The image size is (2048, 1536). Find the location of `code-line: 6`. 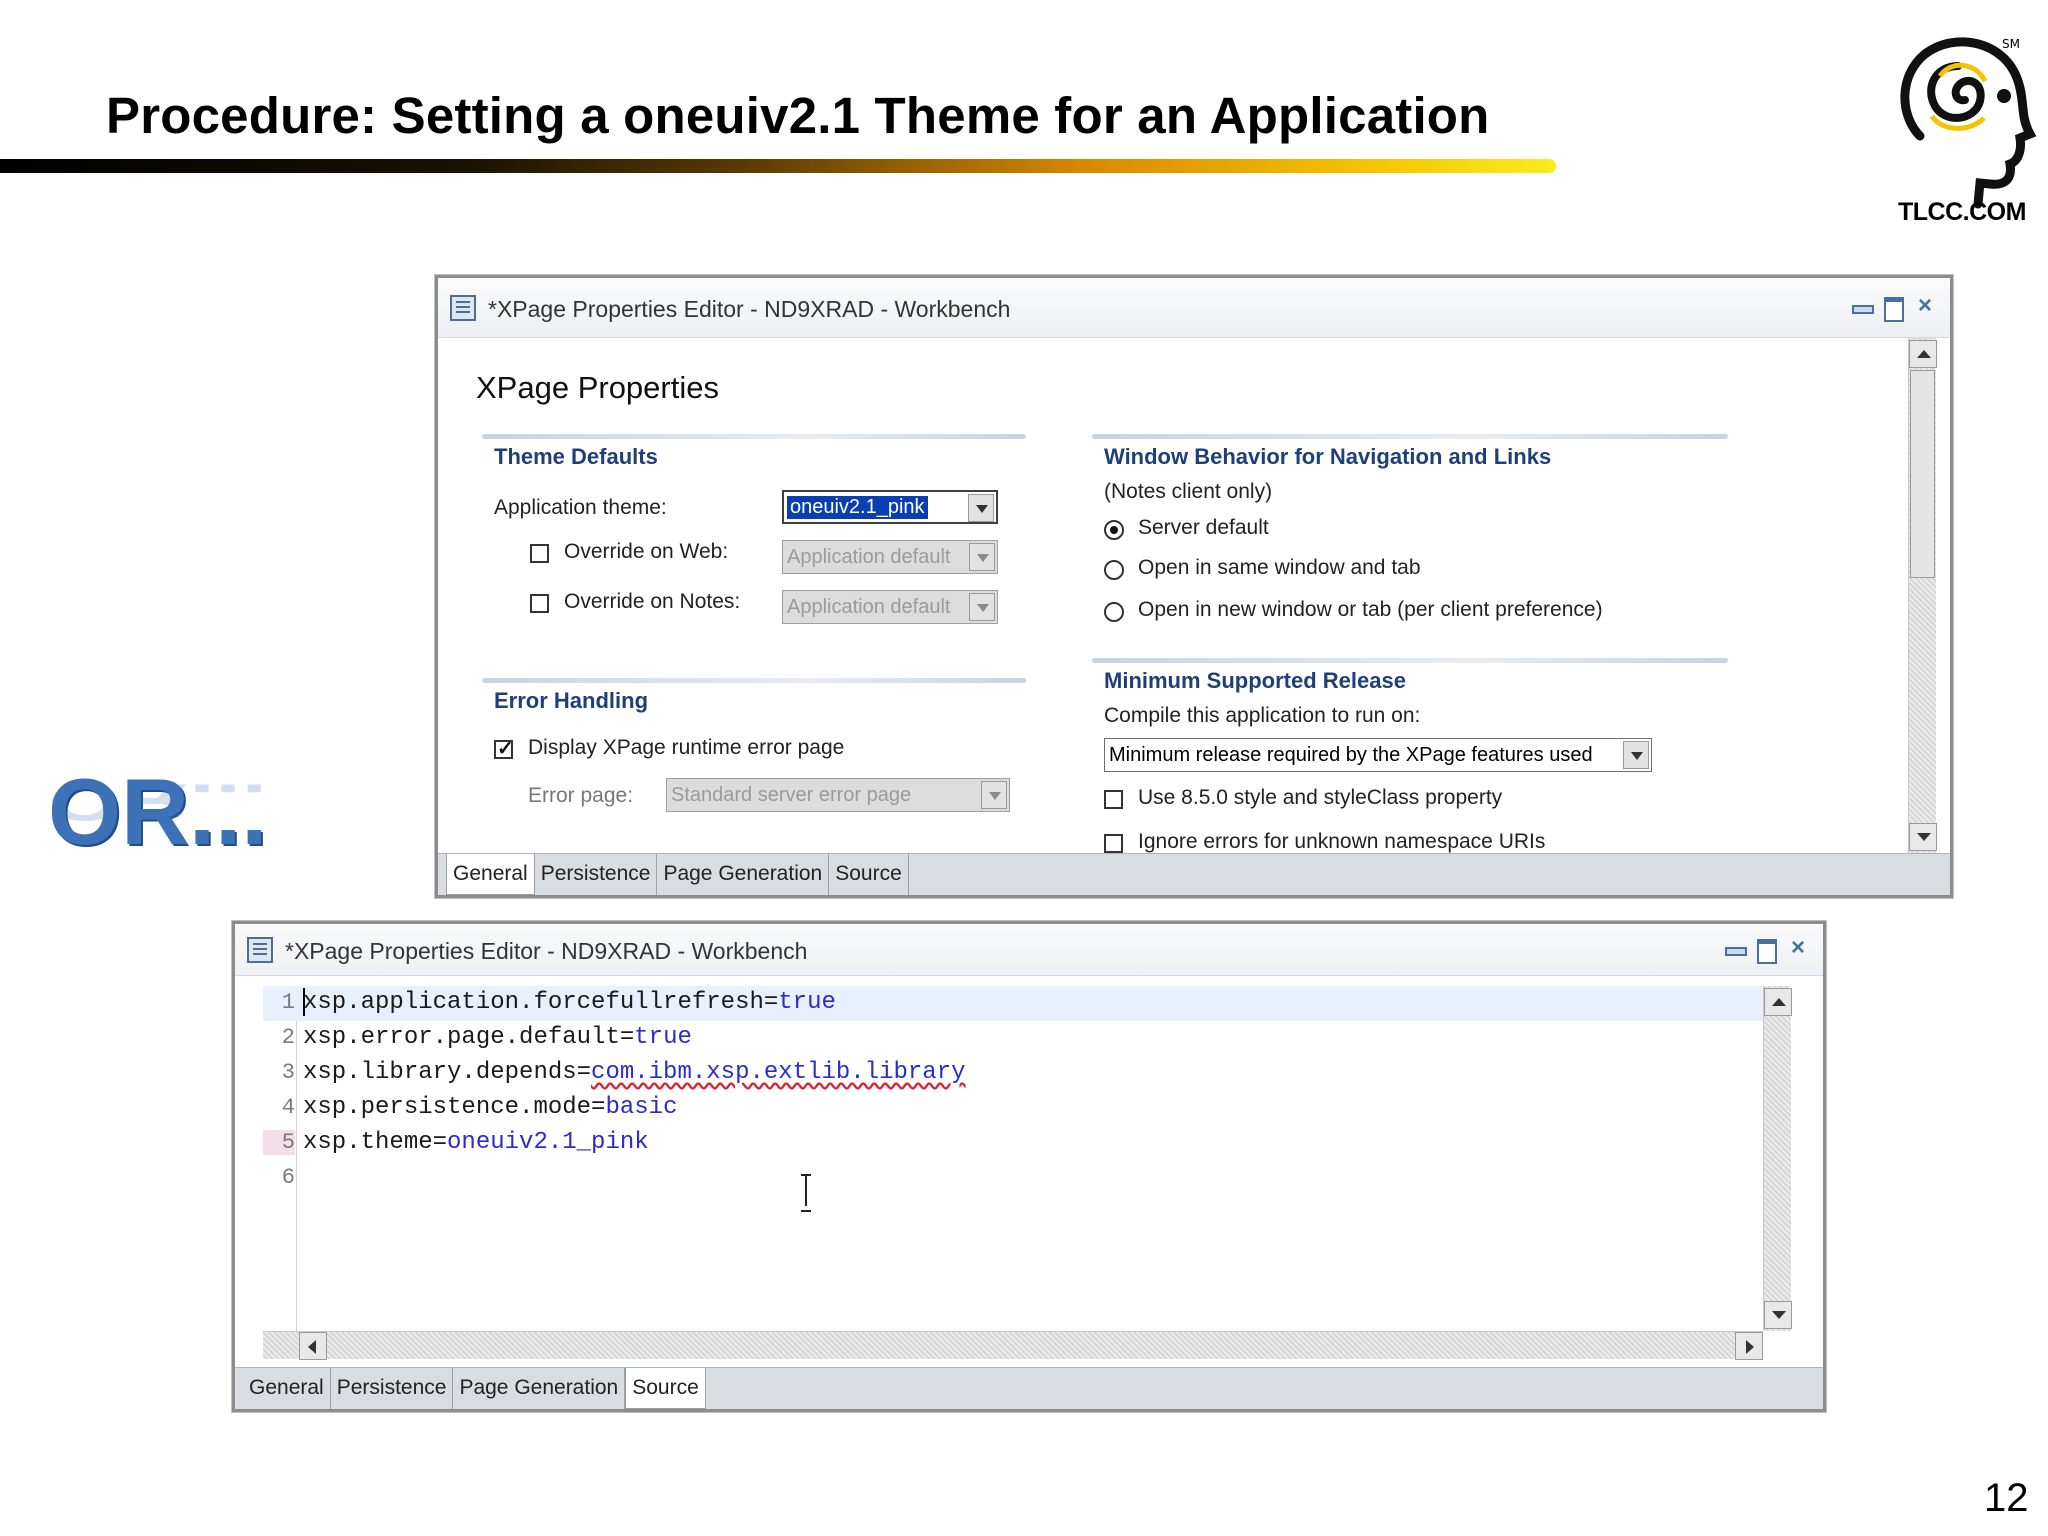

code-line: 6 is located at coordinates (1013, 1178).